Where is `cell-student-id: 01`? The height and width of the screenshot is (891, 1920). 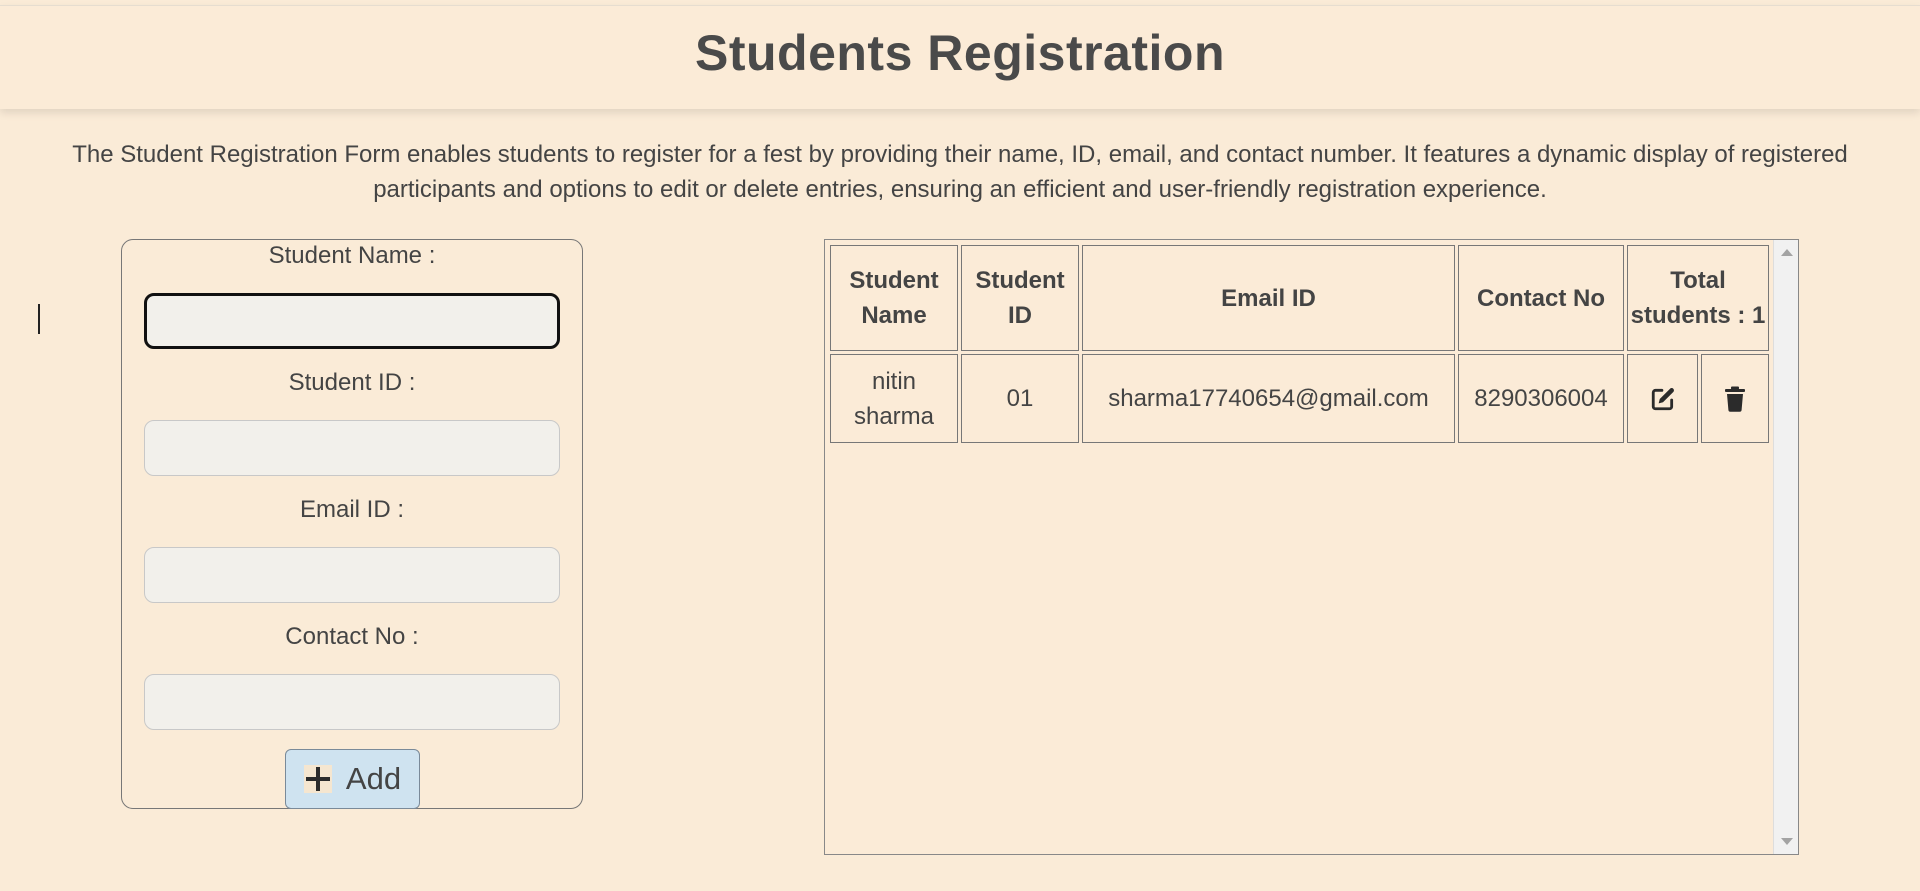 cell-student-id: 01 is located at coordinates (1020, 398).